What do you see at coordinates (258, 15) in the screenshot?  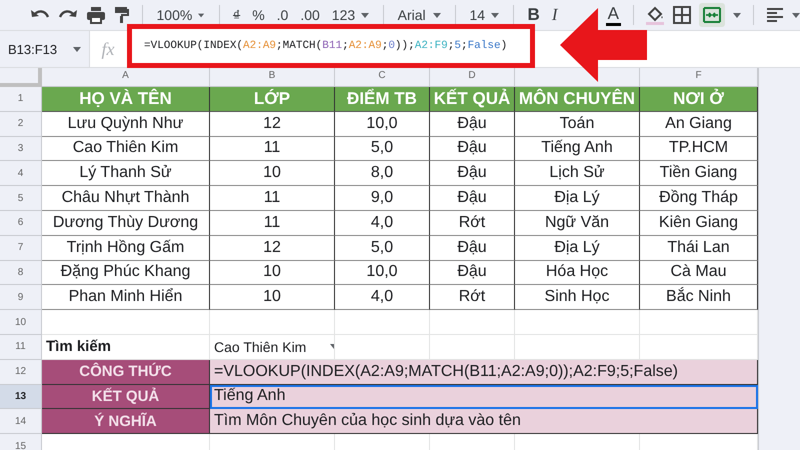 I see `percent-button: %` at bounding box center [258, 15].